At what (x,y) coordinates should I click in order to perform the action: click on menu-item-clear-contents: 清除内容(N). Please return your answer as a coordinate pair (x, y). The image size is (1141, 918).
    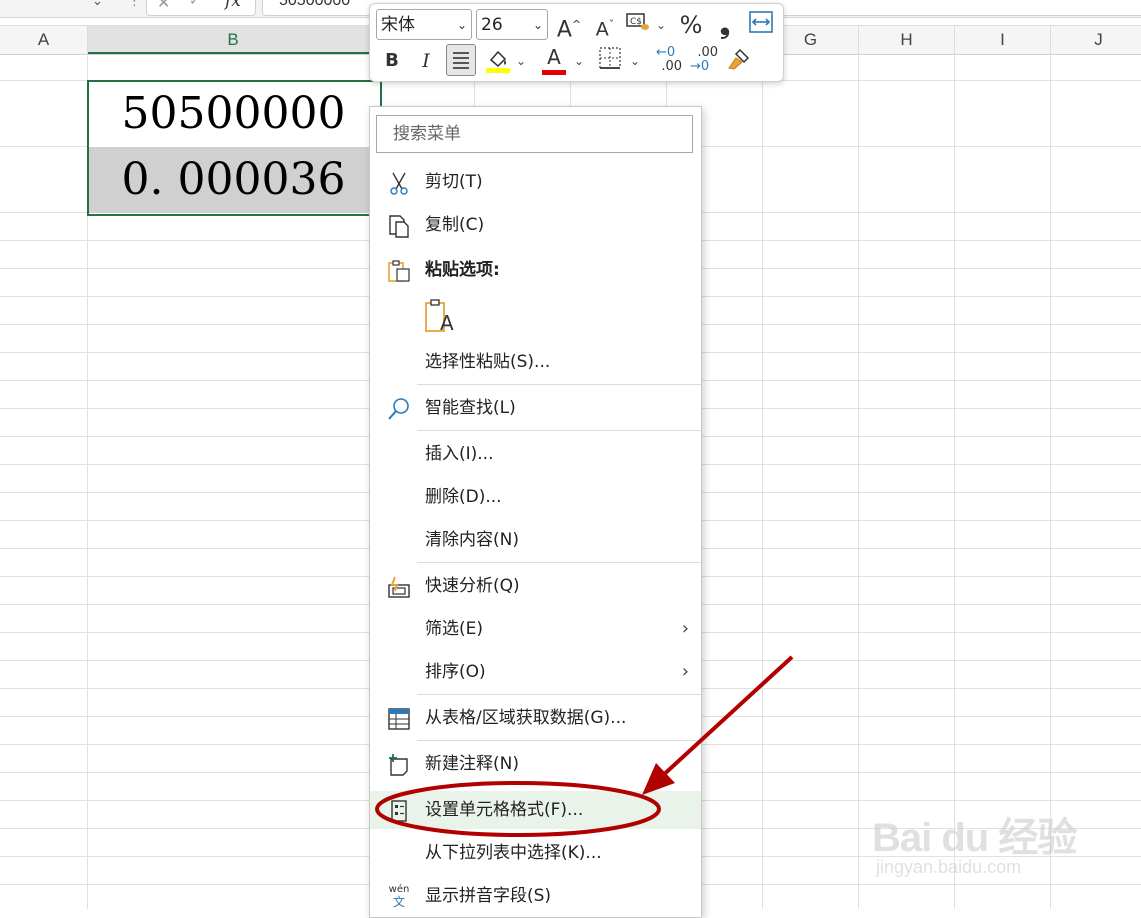
    Looking at the image, I should click on (535, 540).